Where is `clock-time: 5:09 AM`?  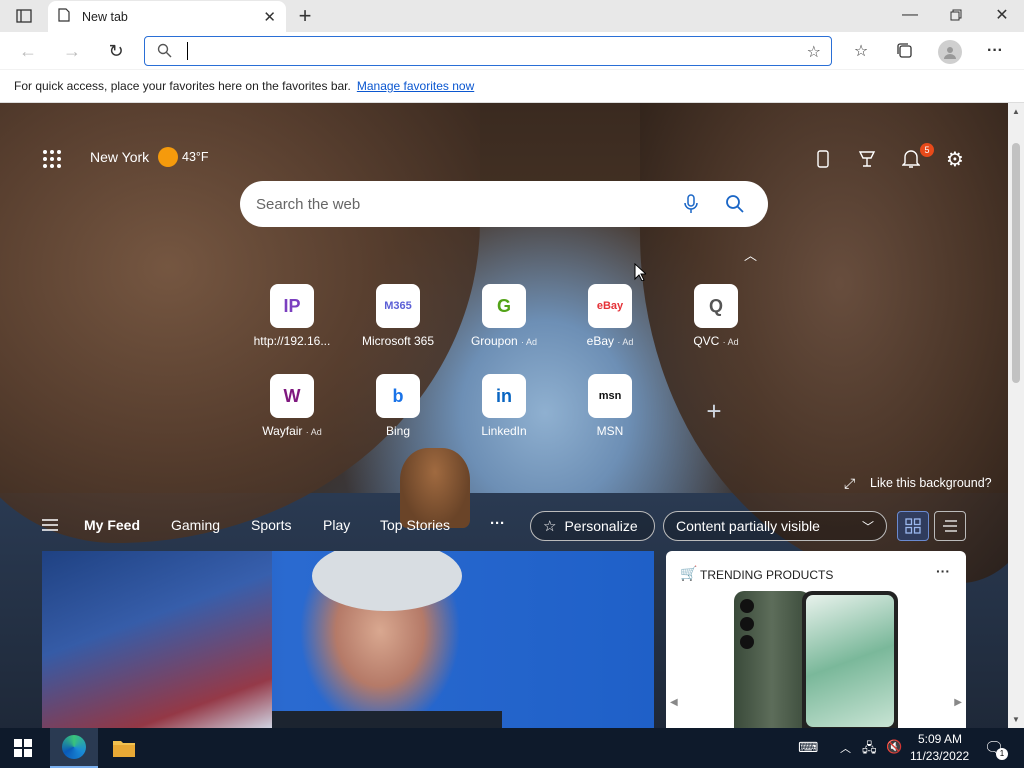 clock-time: 5:09 AM is located at coordinates (940, 739).